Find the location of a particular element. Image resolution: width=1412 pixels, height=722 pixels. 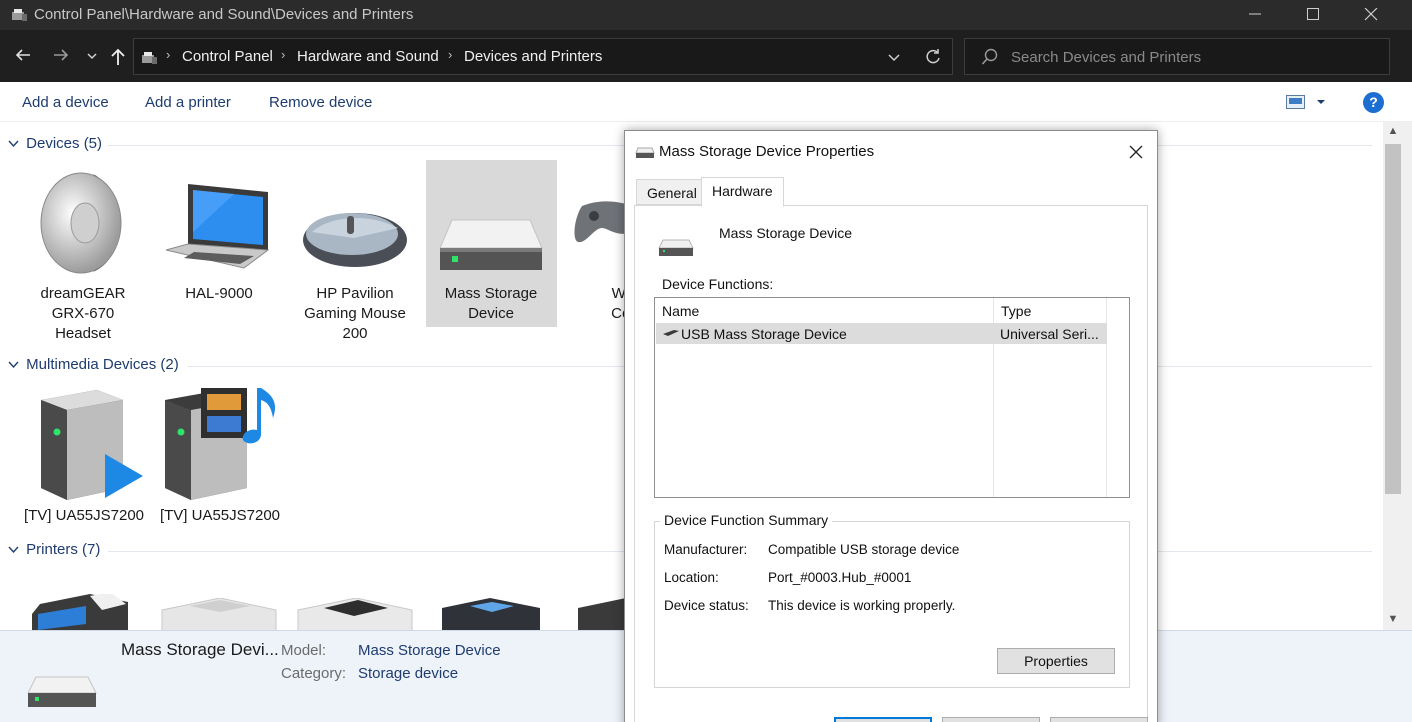

properties-button: Properties is located at coordinates (1056, 661).